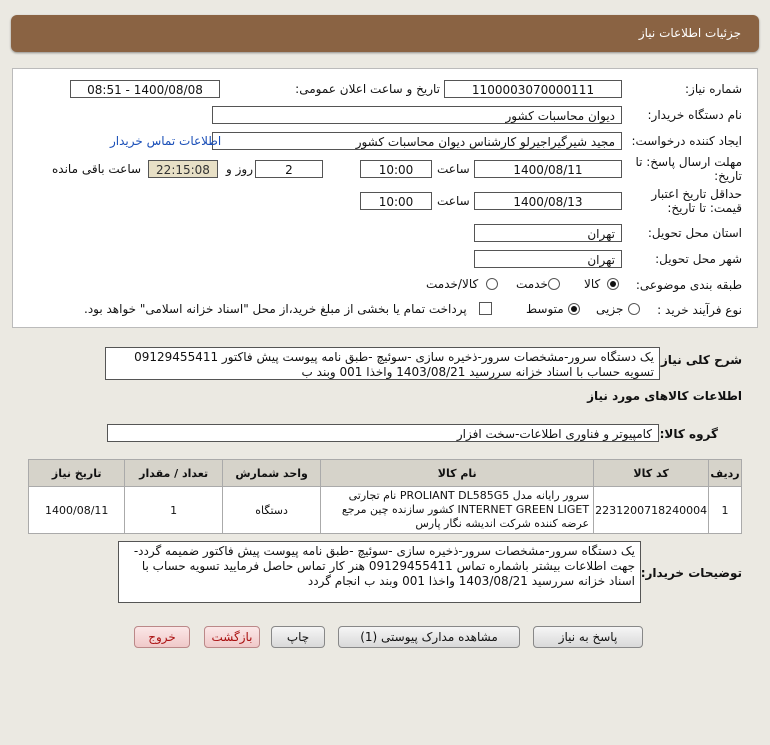 The image size is (770, 745). What do you see at coordinates (574, 309) in the screenshot?
I see `process-medium-radio` at bounding box center [574, 309].